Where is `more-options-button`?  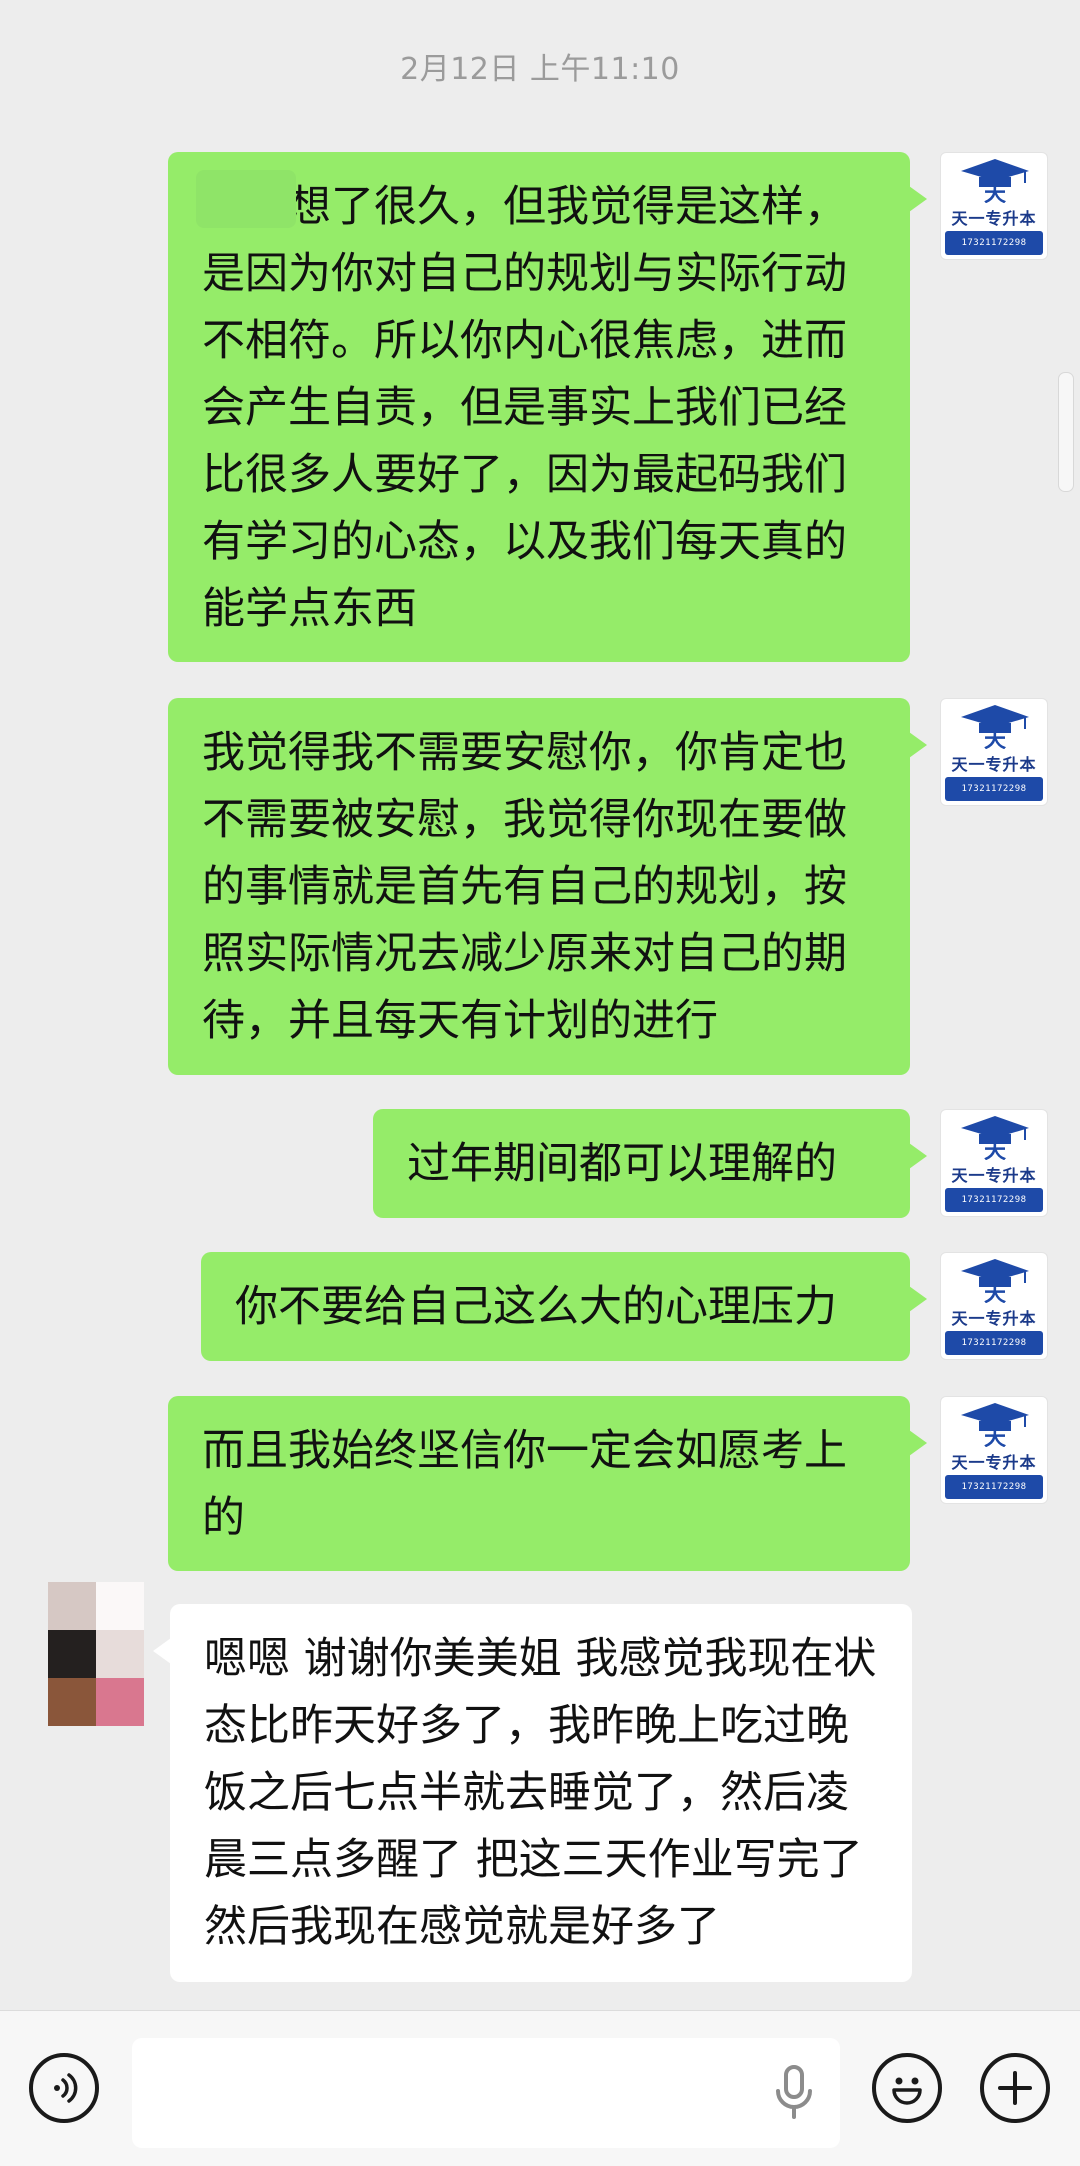 more-options-button is located at coordinates (1015, 2088).